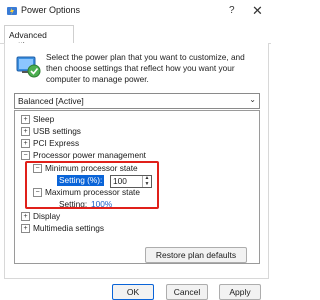 The image size is (320, 300). I want to click on power-plan-icon, so click(28, 67).